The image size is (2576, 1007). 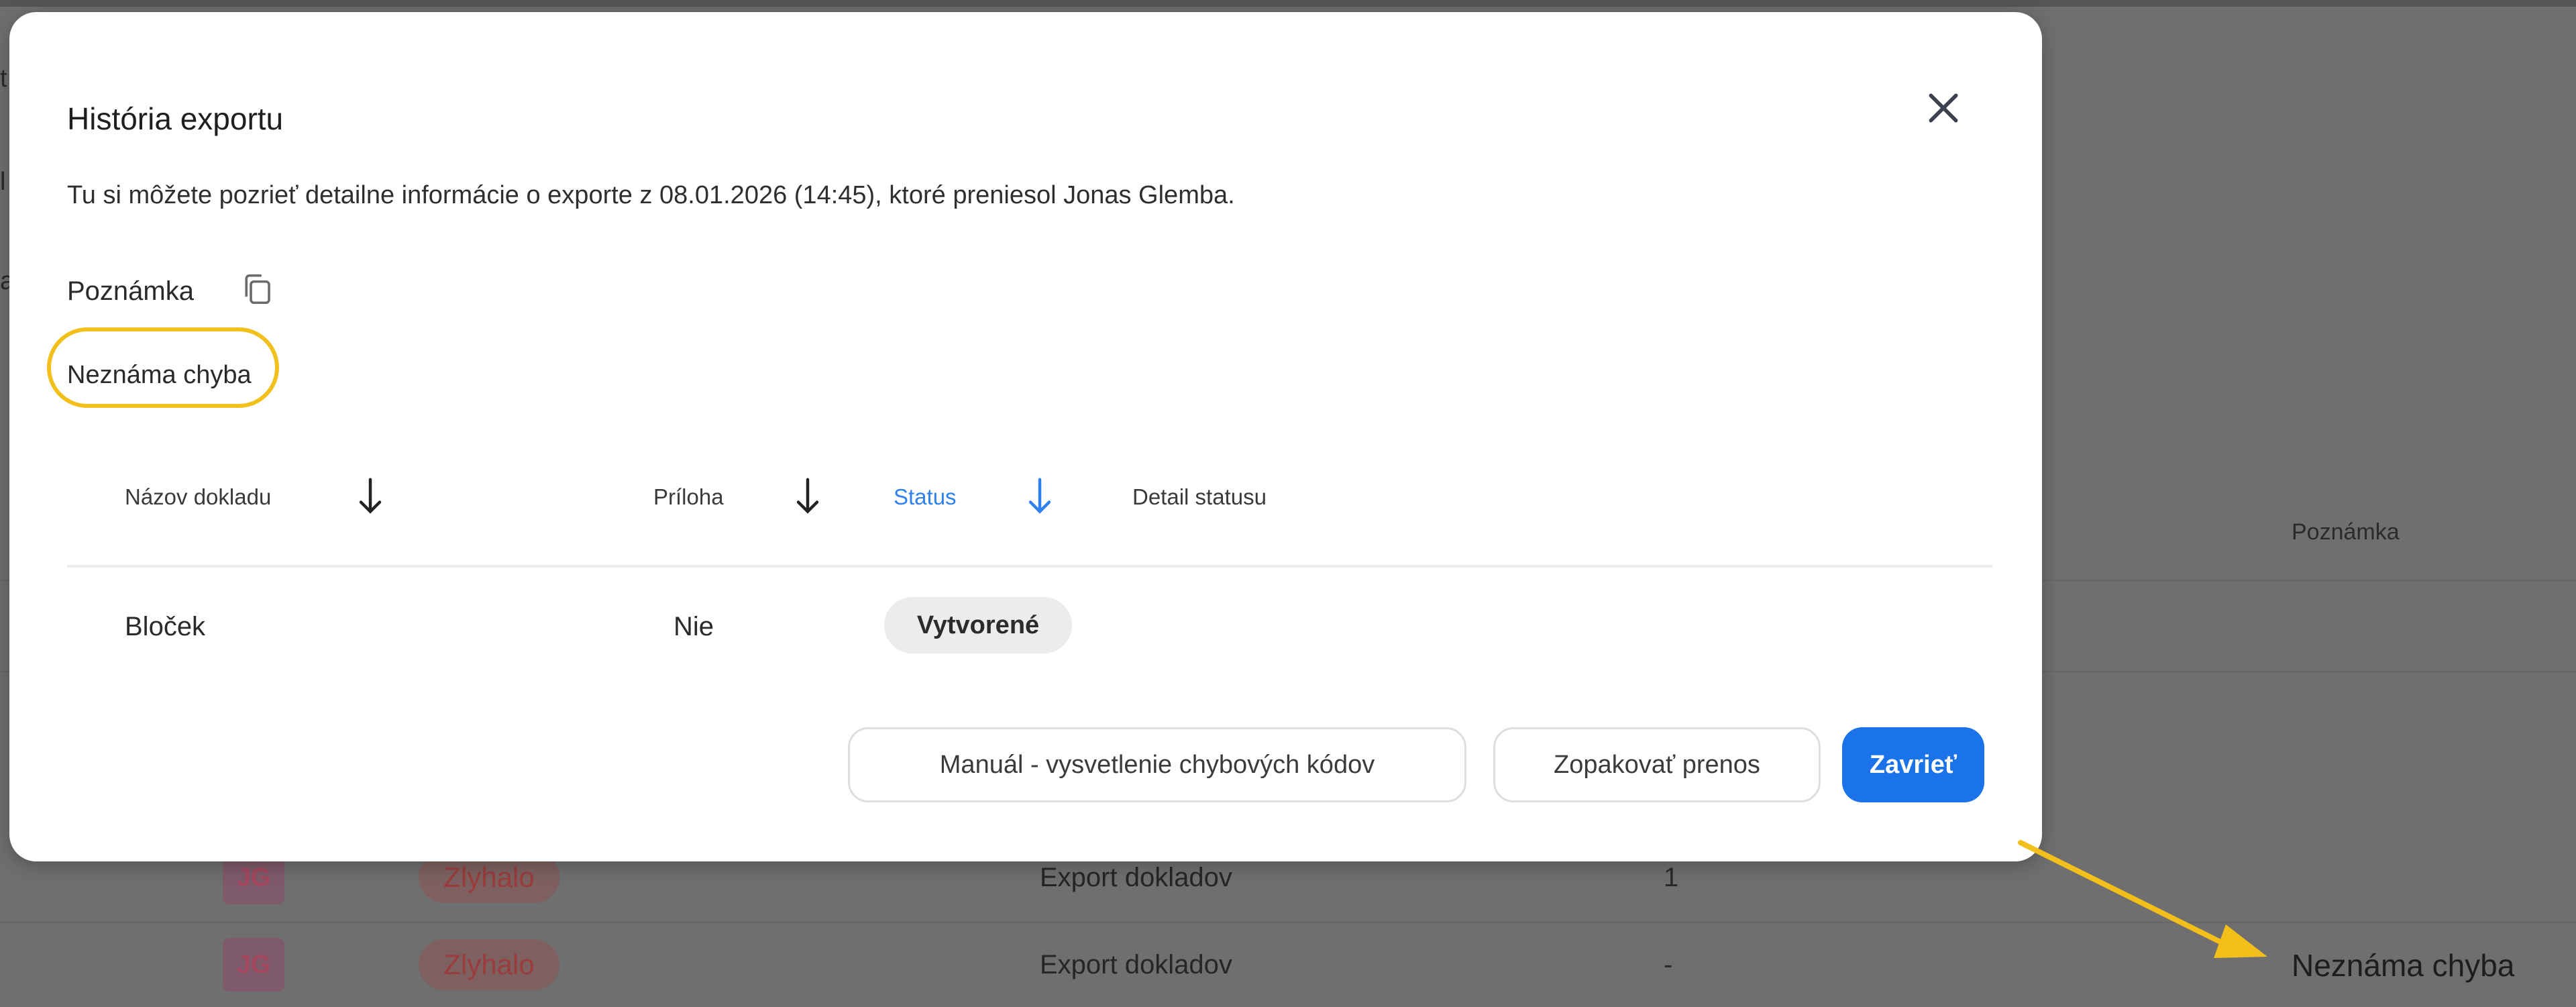 I want to click on background-count: 1, so click(x=1671, y=877).